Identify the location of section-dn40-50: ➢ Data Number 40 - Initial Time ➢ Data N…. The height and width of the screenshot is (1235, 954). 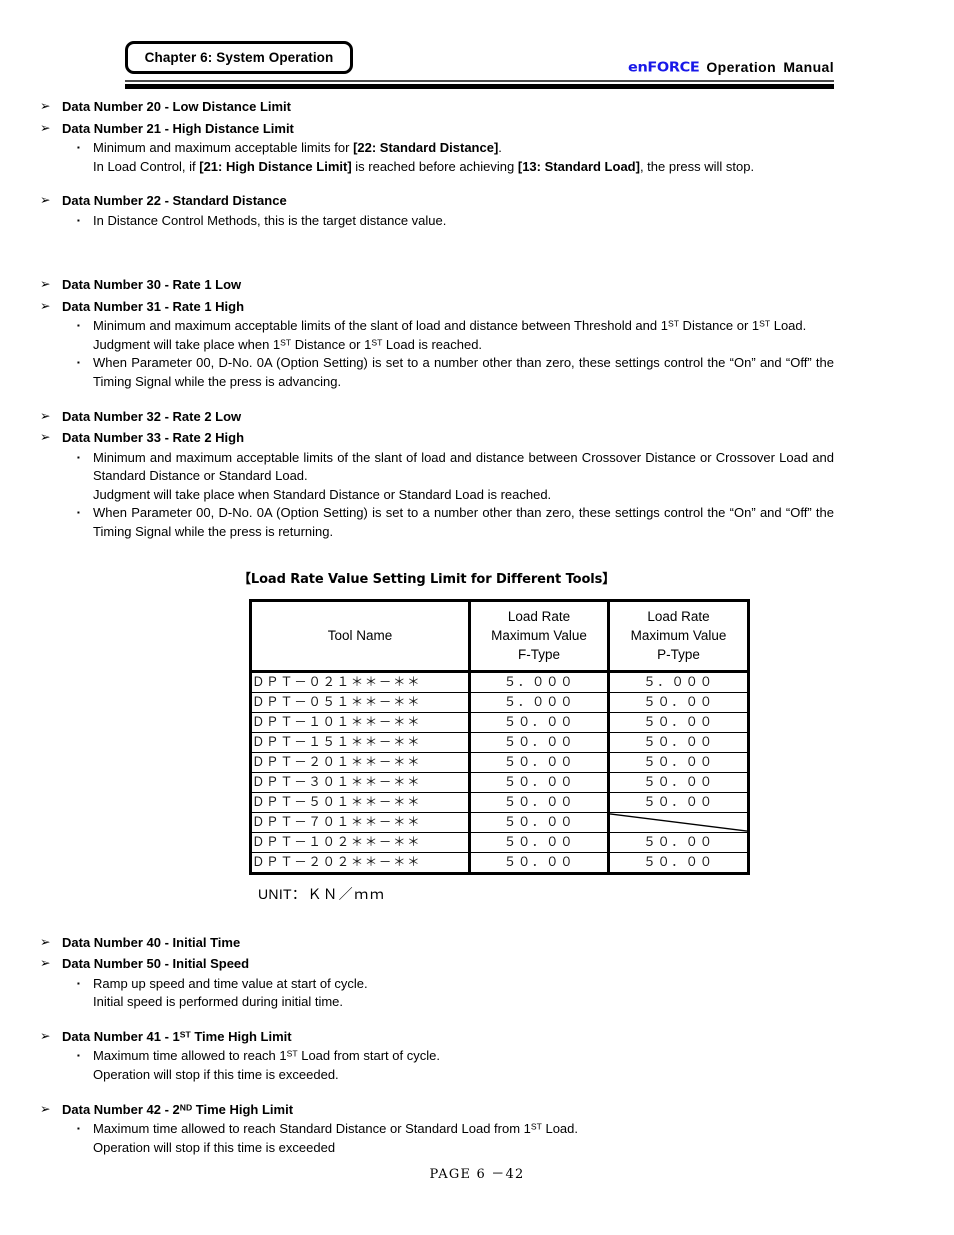
(477, 972).